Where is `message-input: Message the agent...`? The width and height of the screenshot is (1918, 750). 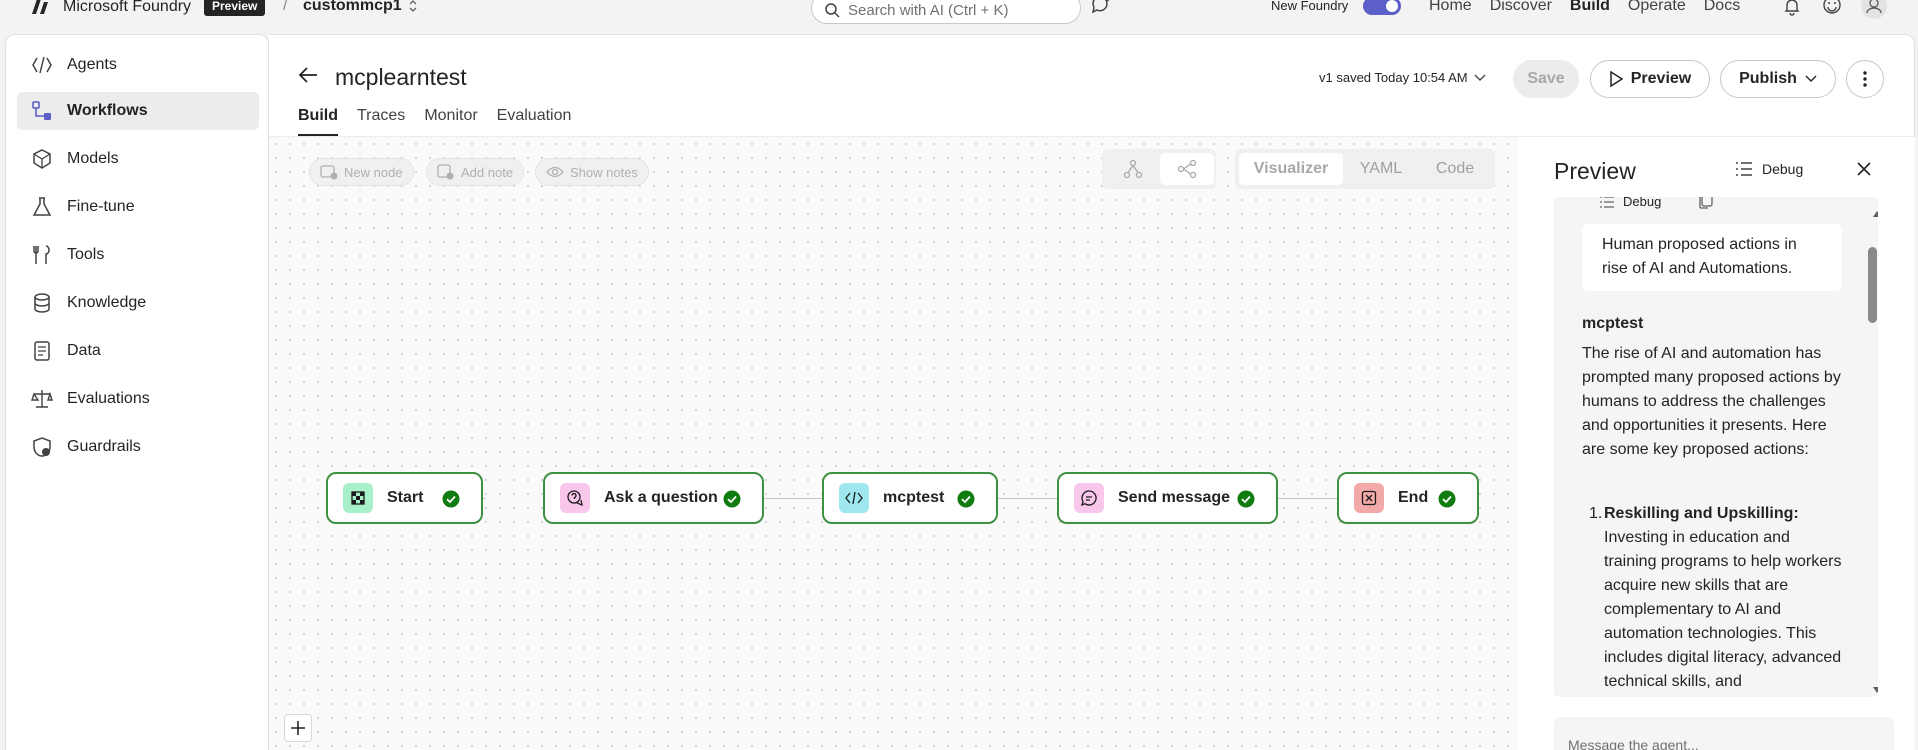 message-input: Message the agent... is located at coordinates (1724, 733).